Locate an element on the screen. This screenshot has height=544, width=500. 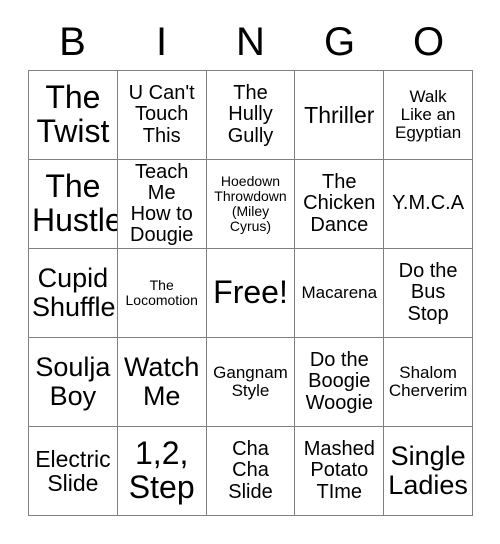
header-letter-o: O is located at coordinates (428, 42).